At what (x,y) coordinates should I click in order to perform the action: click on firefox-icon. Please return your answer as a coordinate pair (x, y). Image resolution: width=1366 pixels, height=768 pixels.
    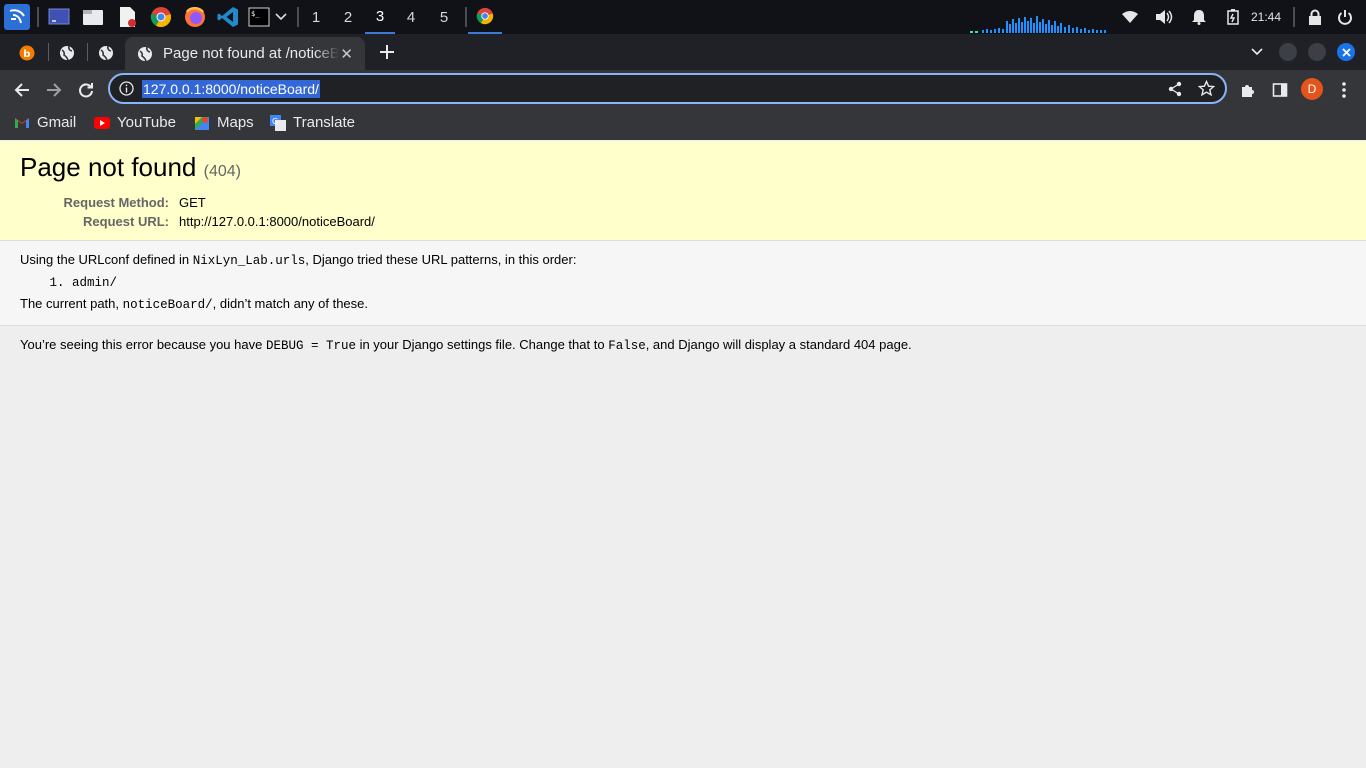
    Looking at the image, I should click on (195, 17).